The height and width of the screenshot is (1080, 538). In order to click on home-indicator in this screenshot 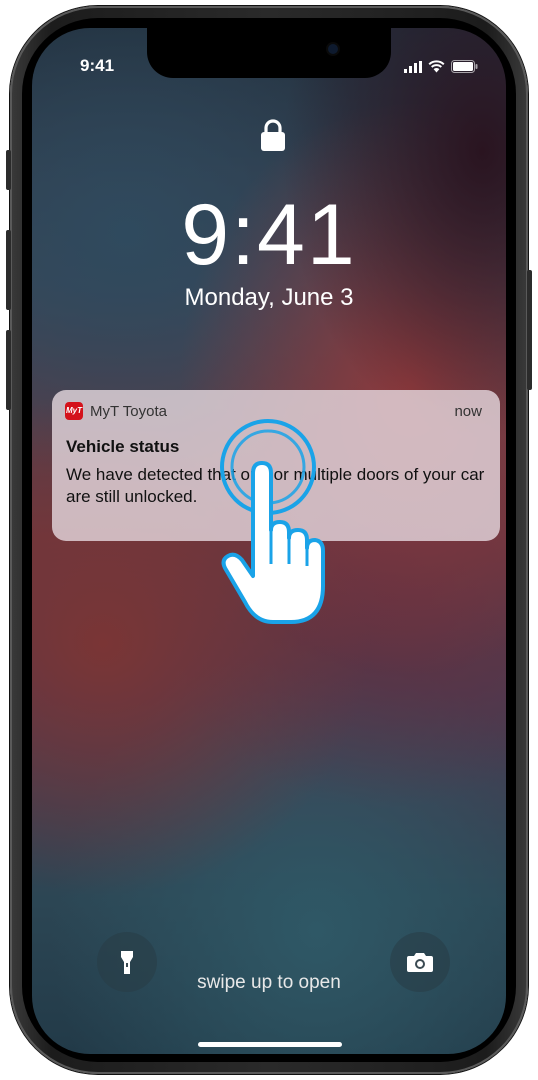, I will do `click(270, 1044)`.